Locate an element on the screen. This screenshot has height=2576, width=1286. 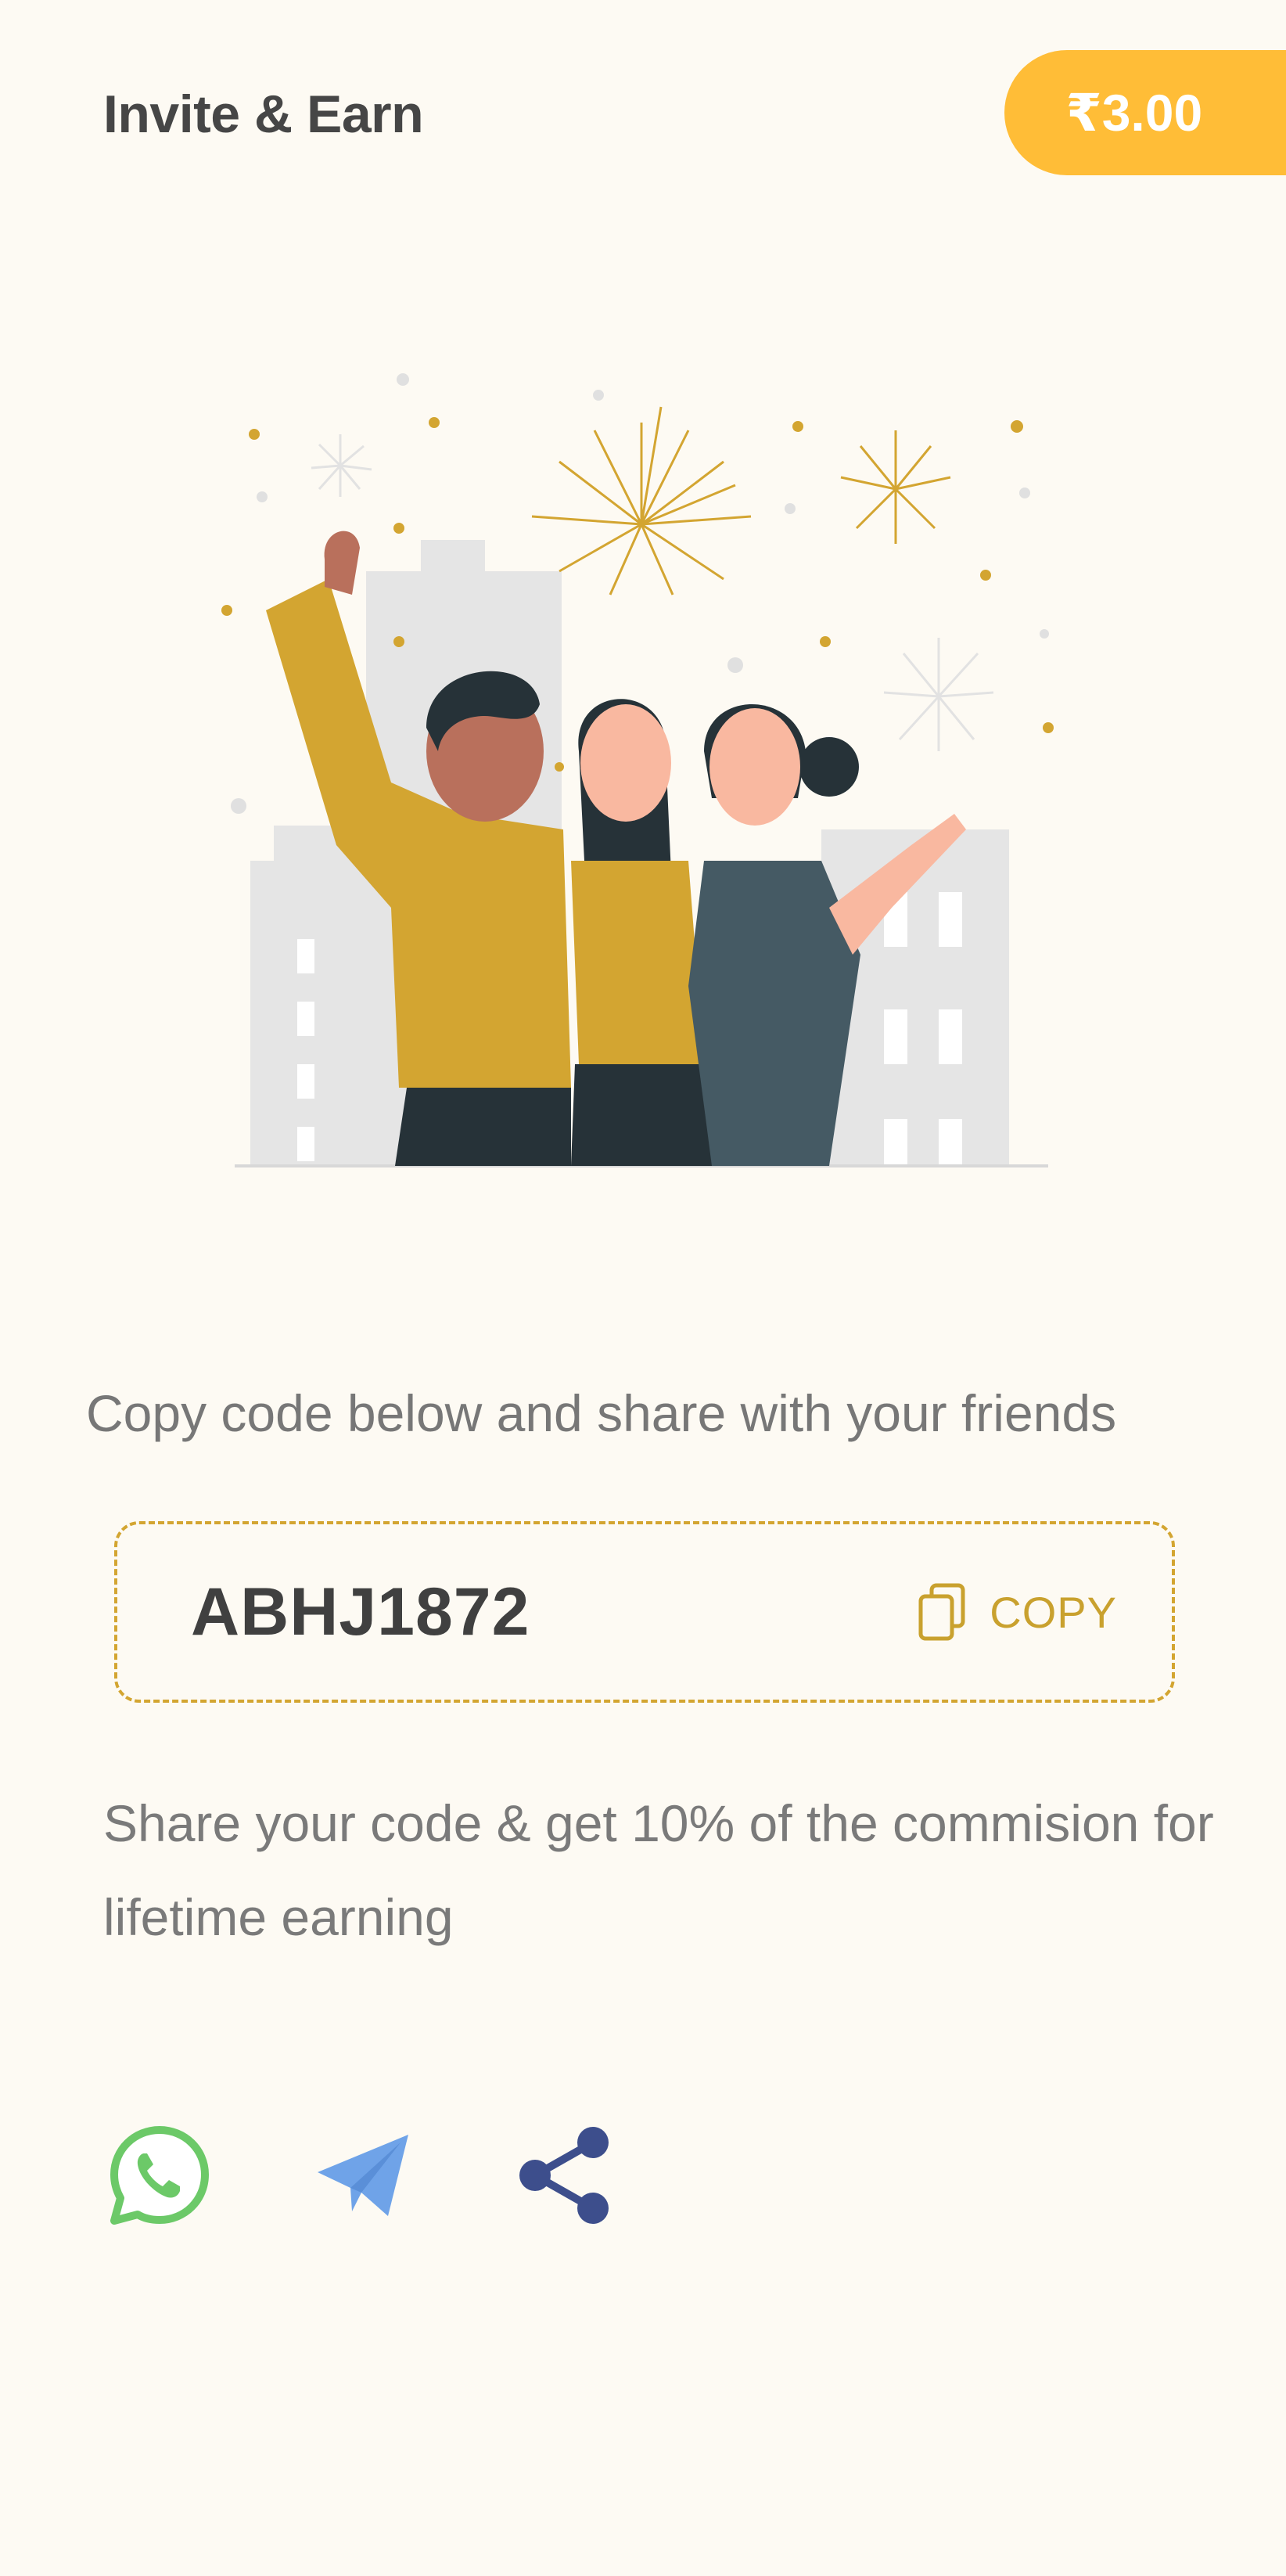
referral-code: ABHJ1872 is located at coordinates (360, 1612).